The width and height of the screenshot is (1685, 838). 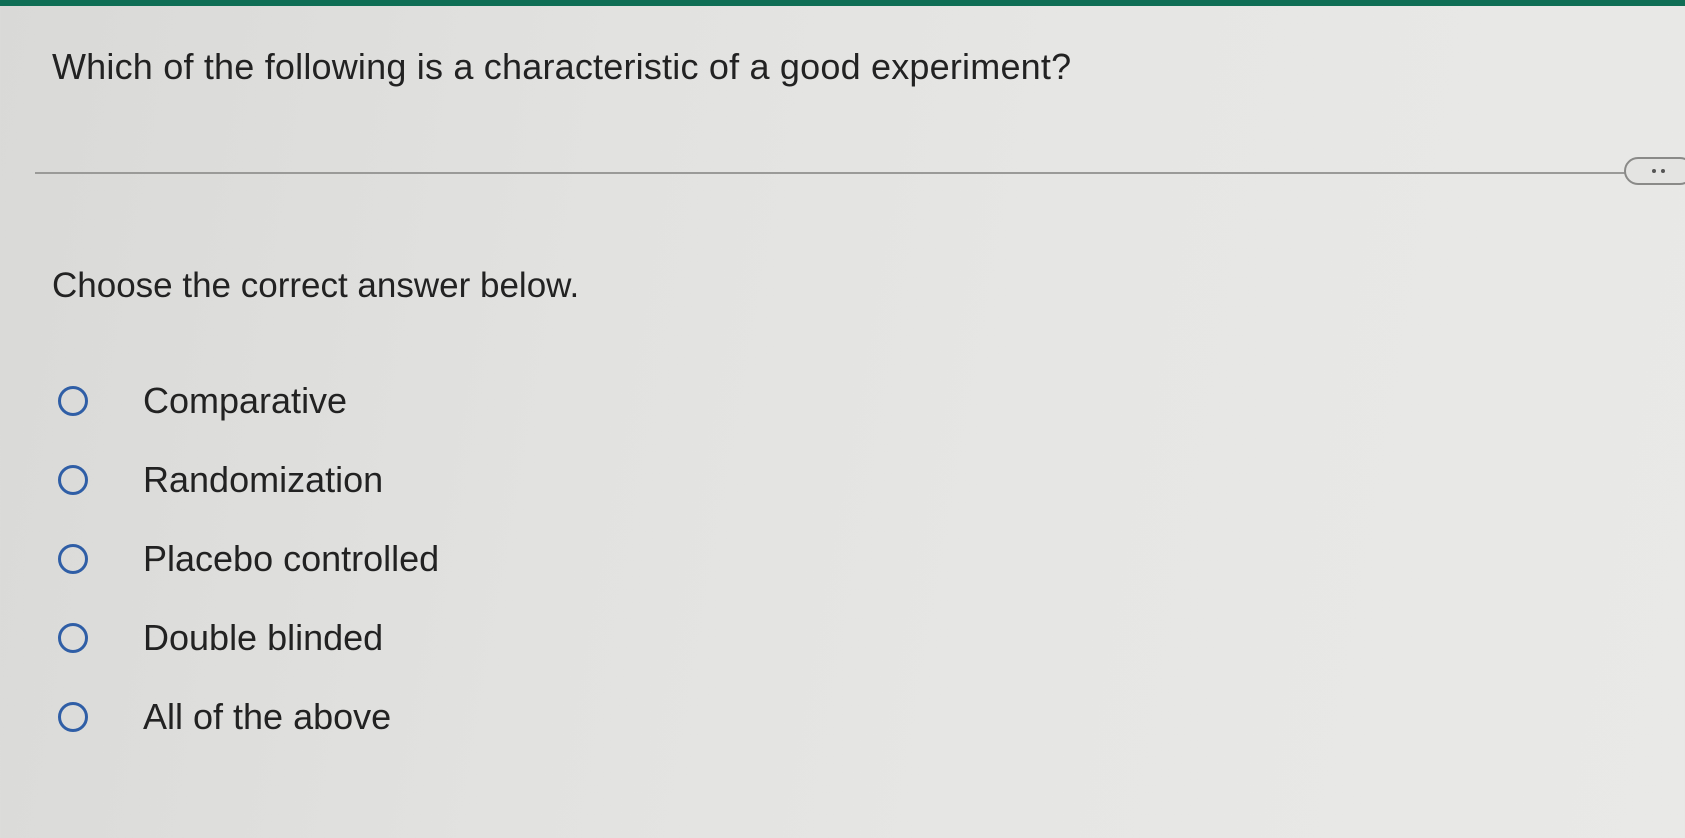 I want to click on answer-option-comparative: Comparative, so click(x=248, y=401).